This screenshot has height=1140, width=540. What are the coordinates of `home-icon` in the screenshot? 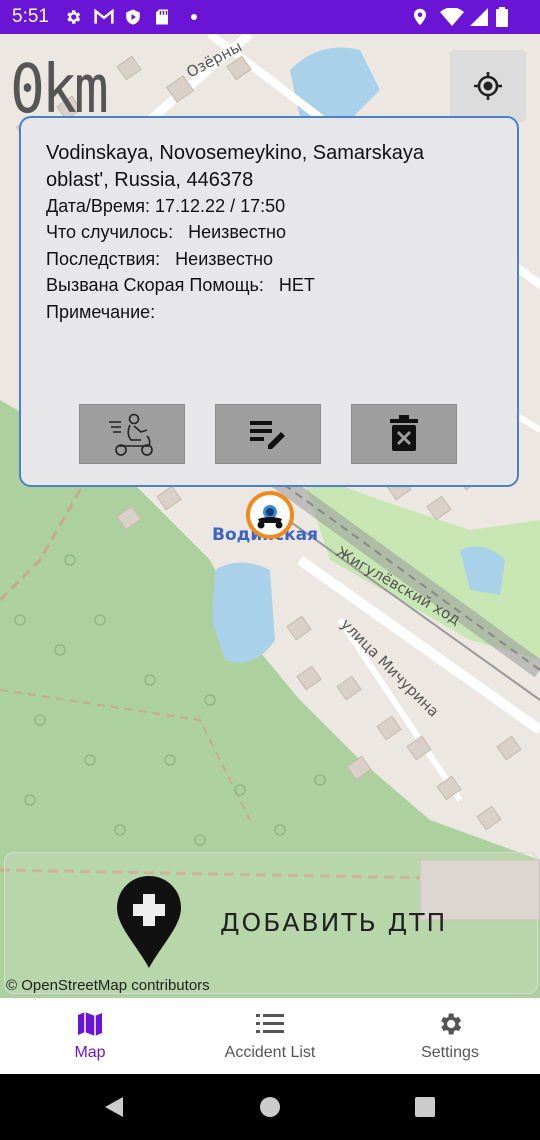 It's located at (270, 1107).